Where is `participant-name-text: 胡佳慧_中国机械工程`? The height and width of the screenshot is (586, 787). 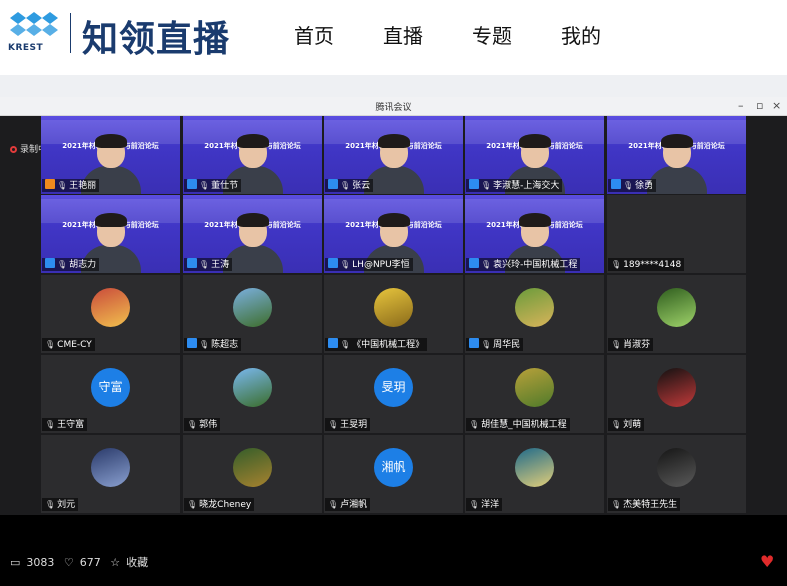 participant-name-text: 胡佳慧_中国机械工程 is located at coordinates (524, 425).